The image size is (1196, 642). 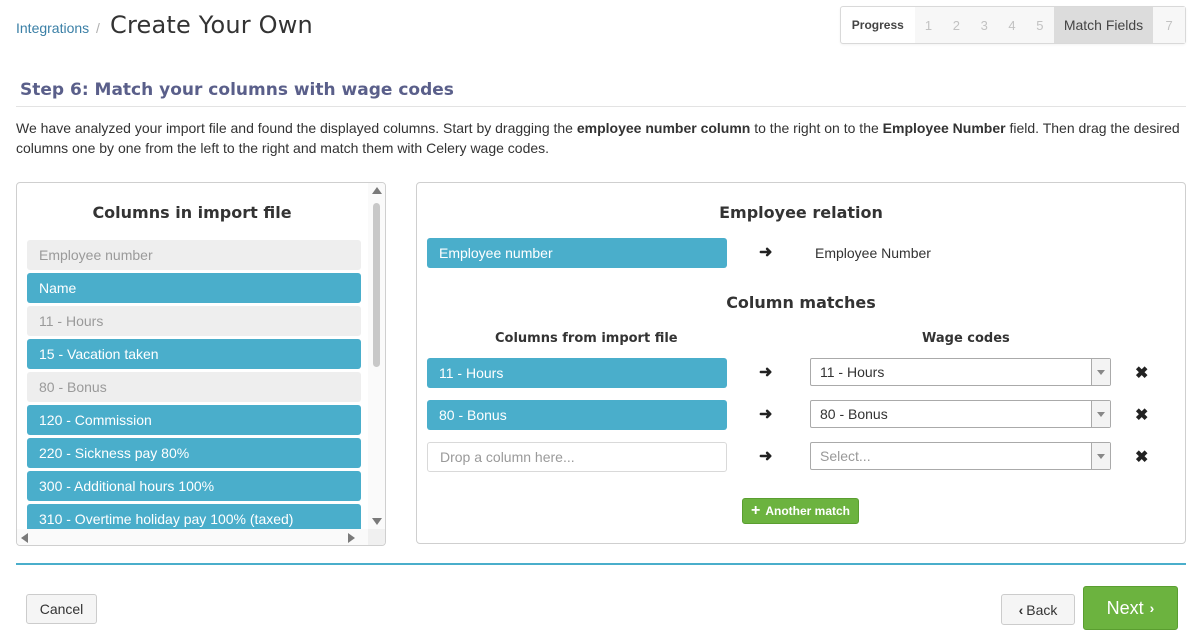 I want to click on columns-from-import-header: Columns from import file, so click(x=586, y=338).